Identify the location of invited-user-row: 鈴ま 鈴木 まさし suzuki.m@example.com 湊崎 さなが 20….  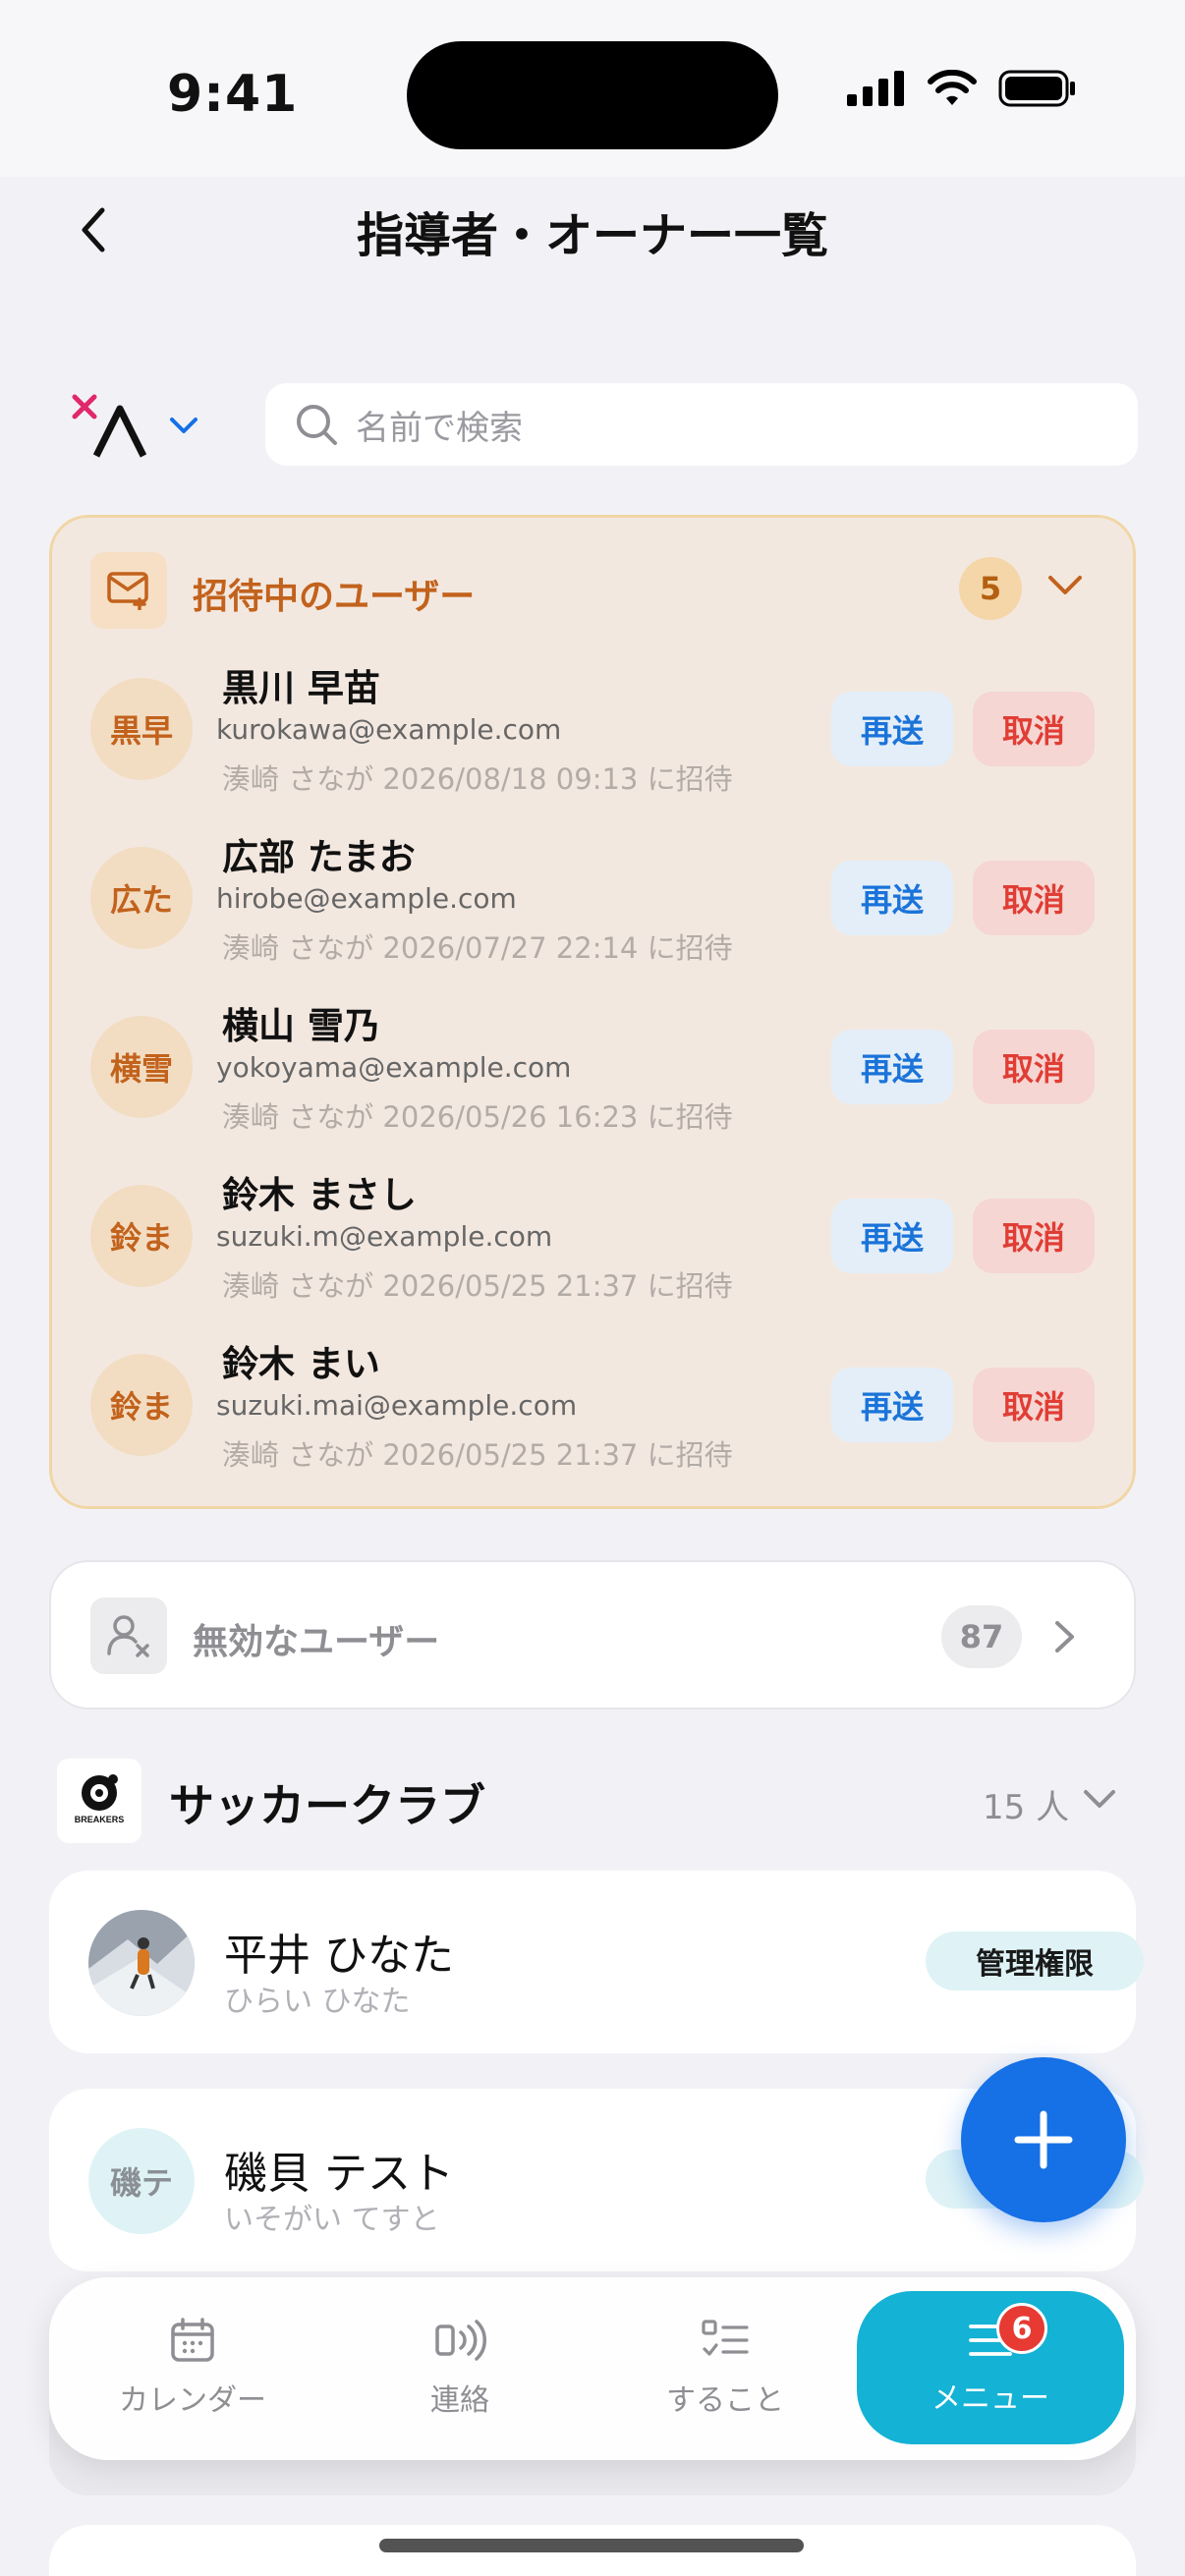
(592, 1239).